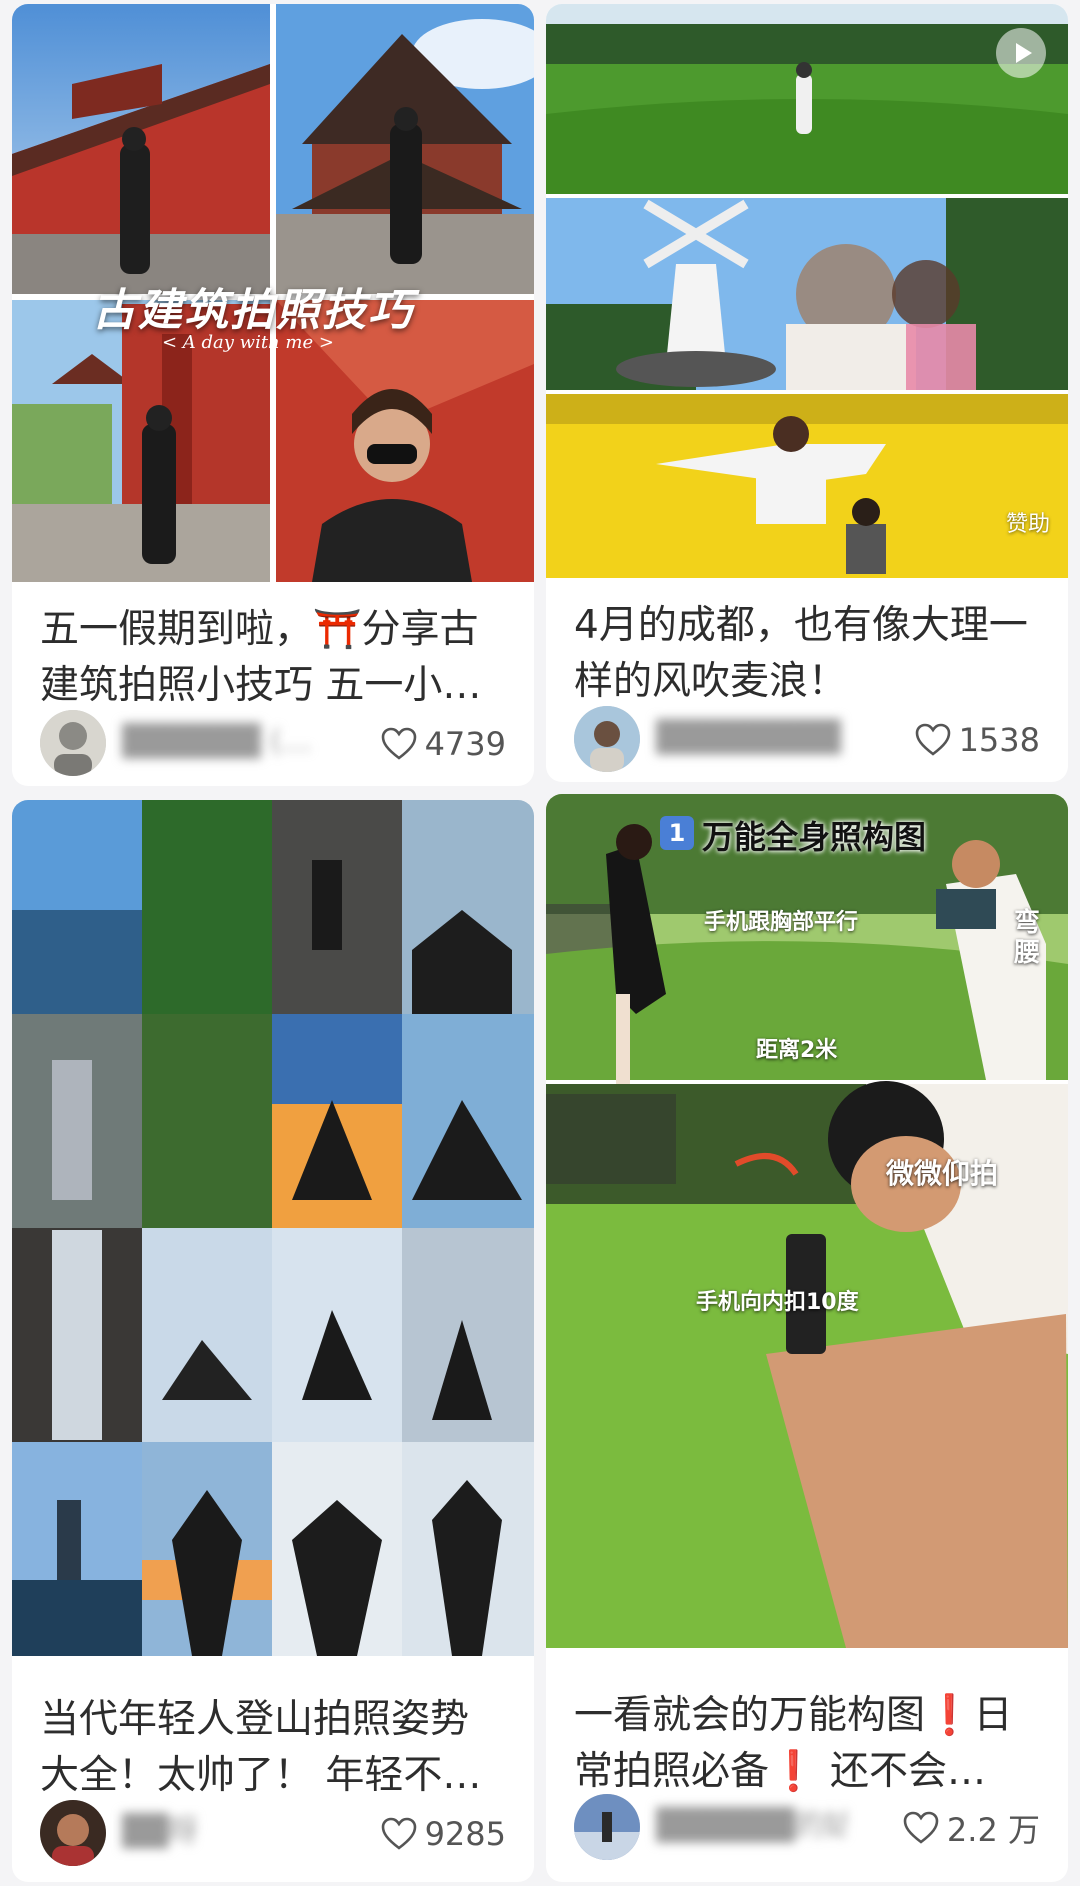 The image size is (1080, 1886). Describe the element at coordinates (807, 654) in the screenshot. I see `note-title: 4月的成都，也有像大理一样的风吹麦浪！` at that location.